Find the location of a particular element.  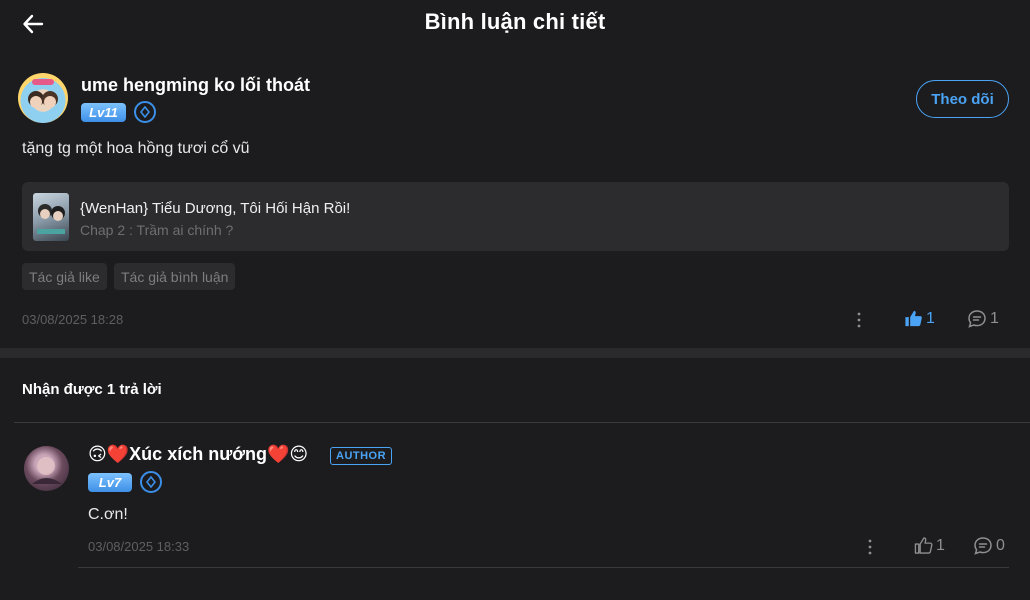

replies-header: Nhận được 1 trả lời is located at coordinates (92, 389).